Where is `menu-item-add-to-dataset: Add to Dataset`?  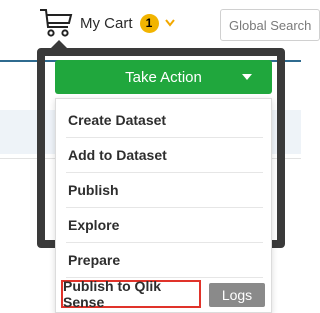 menu-item-add-to-dataset: Add to Dataset is located at coordinates (163, 155).